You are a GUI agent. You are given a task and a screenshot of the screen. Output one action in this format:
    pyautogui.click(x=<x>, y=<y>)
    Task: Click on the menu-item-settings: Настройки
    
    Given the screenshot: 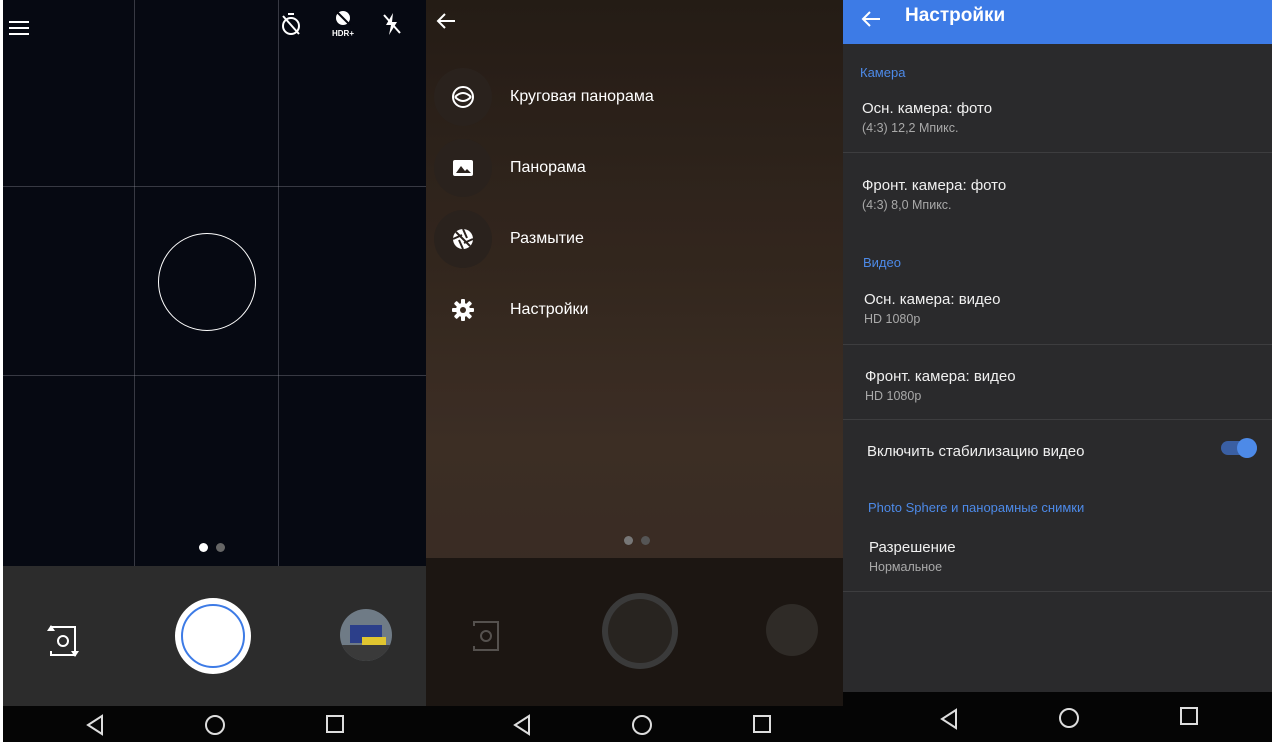 What is the action you would take?
    pyautogui.click(x=511, y=310)
    